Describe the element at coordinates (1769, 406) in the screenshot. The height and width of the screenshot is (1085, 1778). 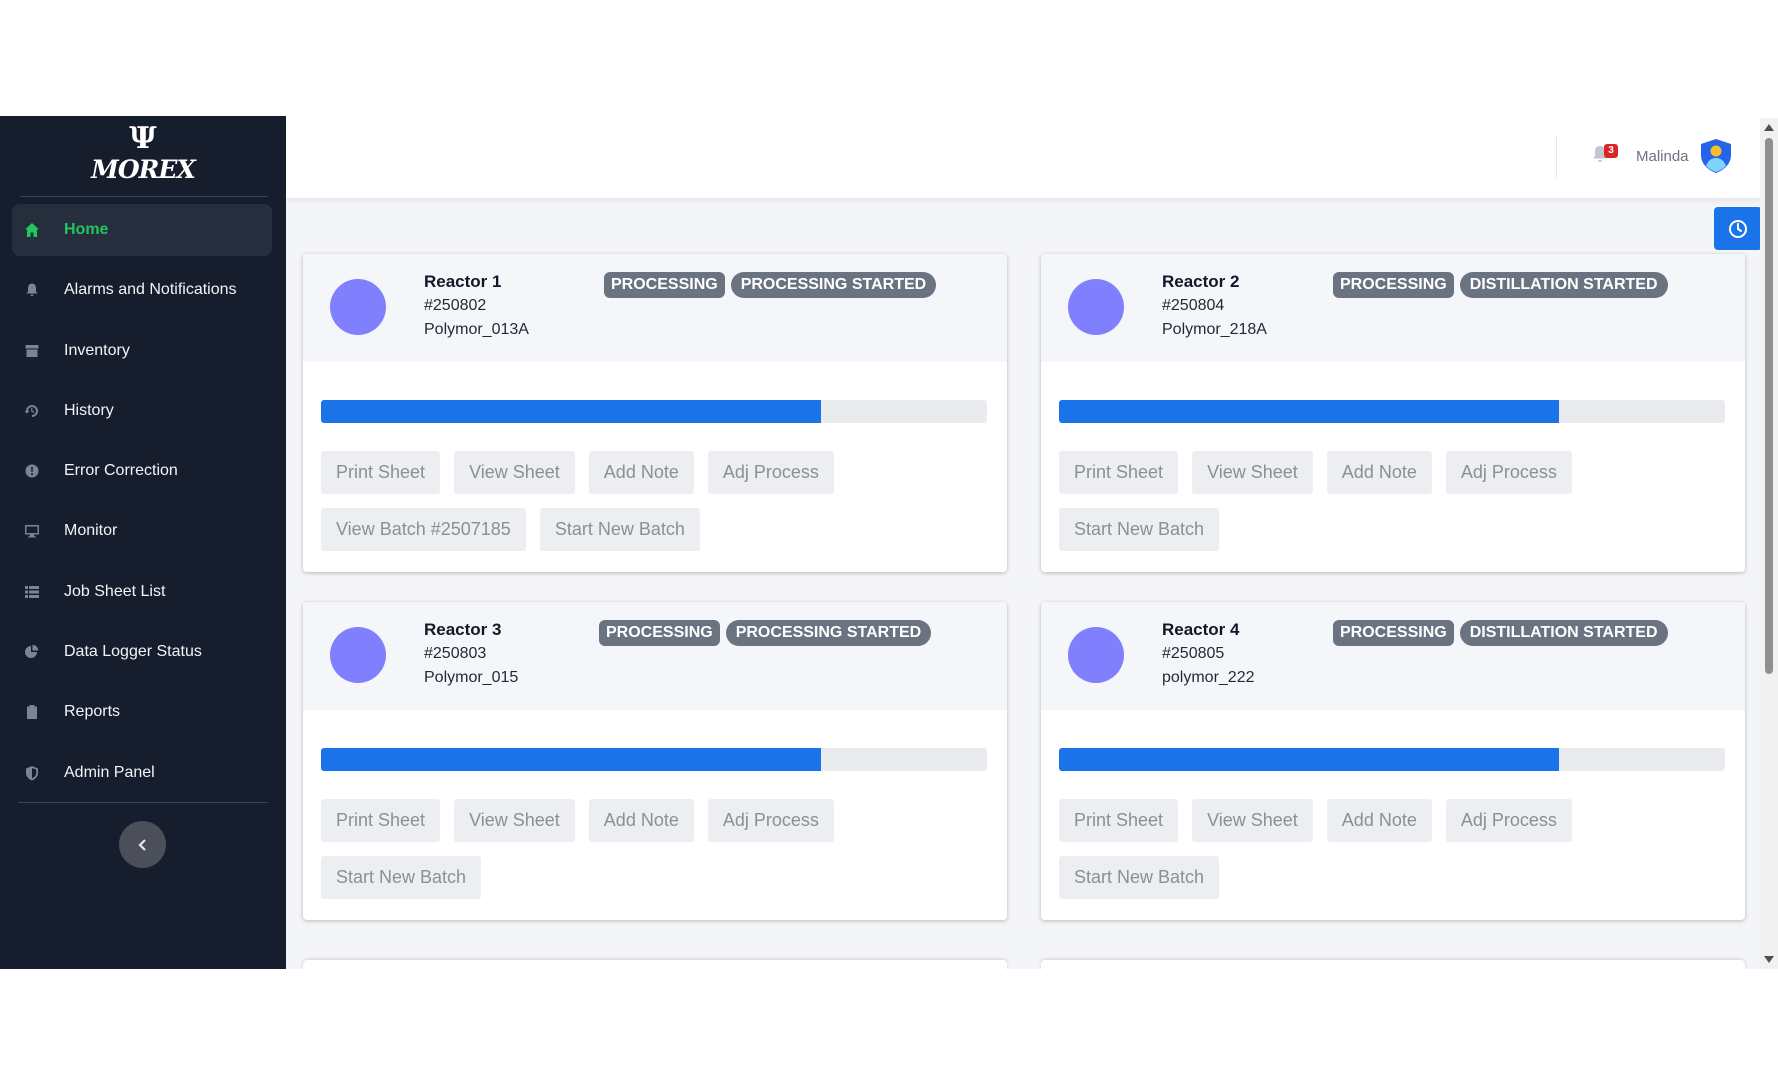
I see `scrollbar-thumb` at that location.